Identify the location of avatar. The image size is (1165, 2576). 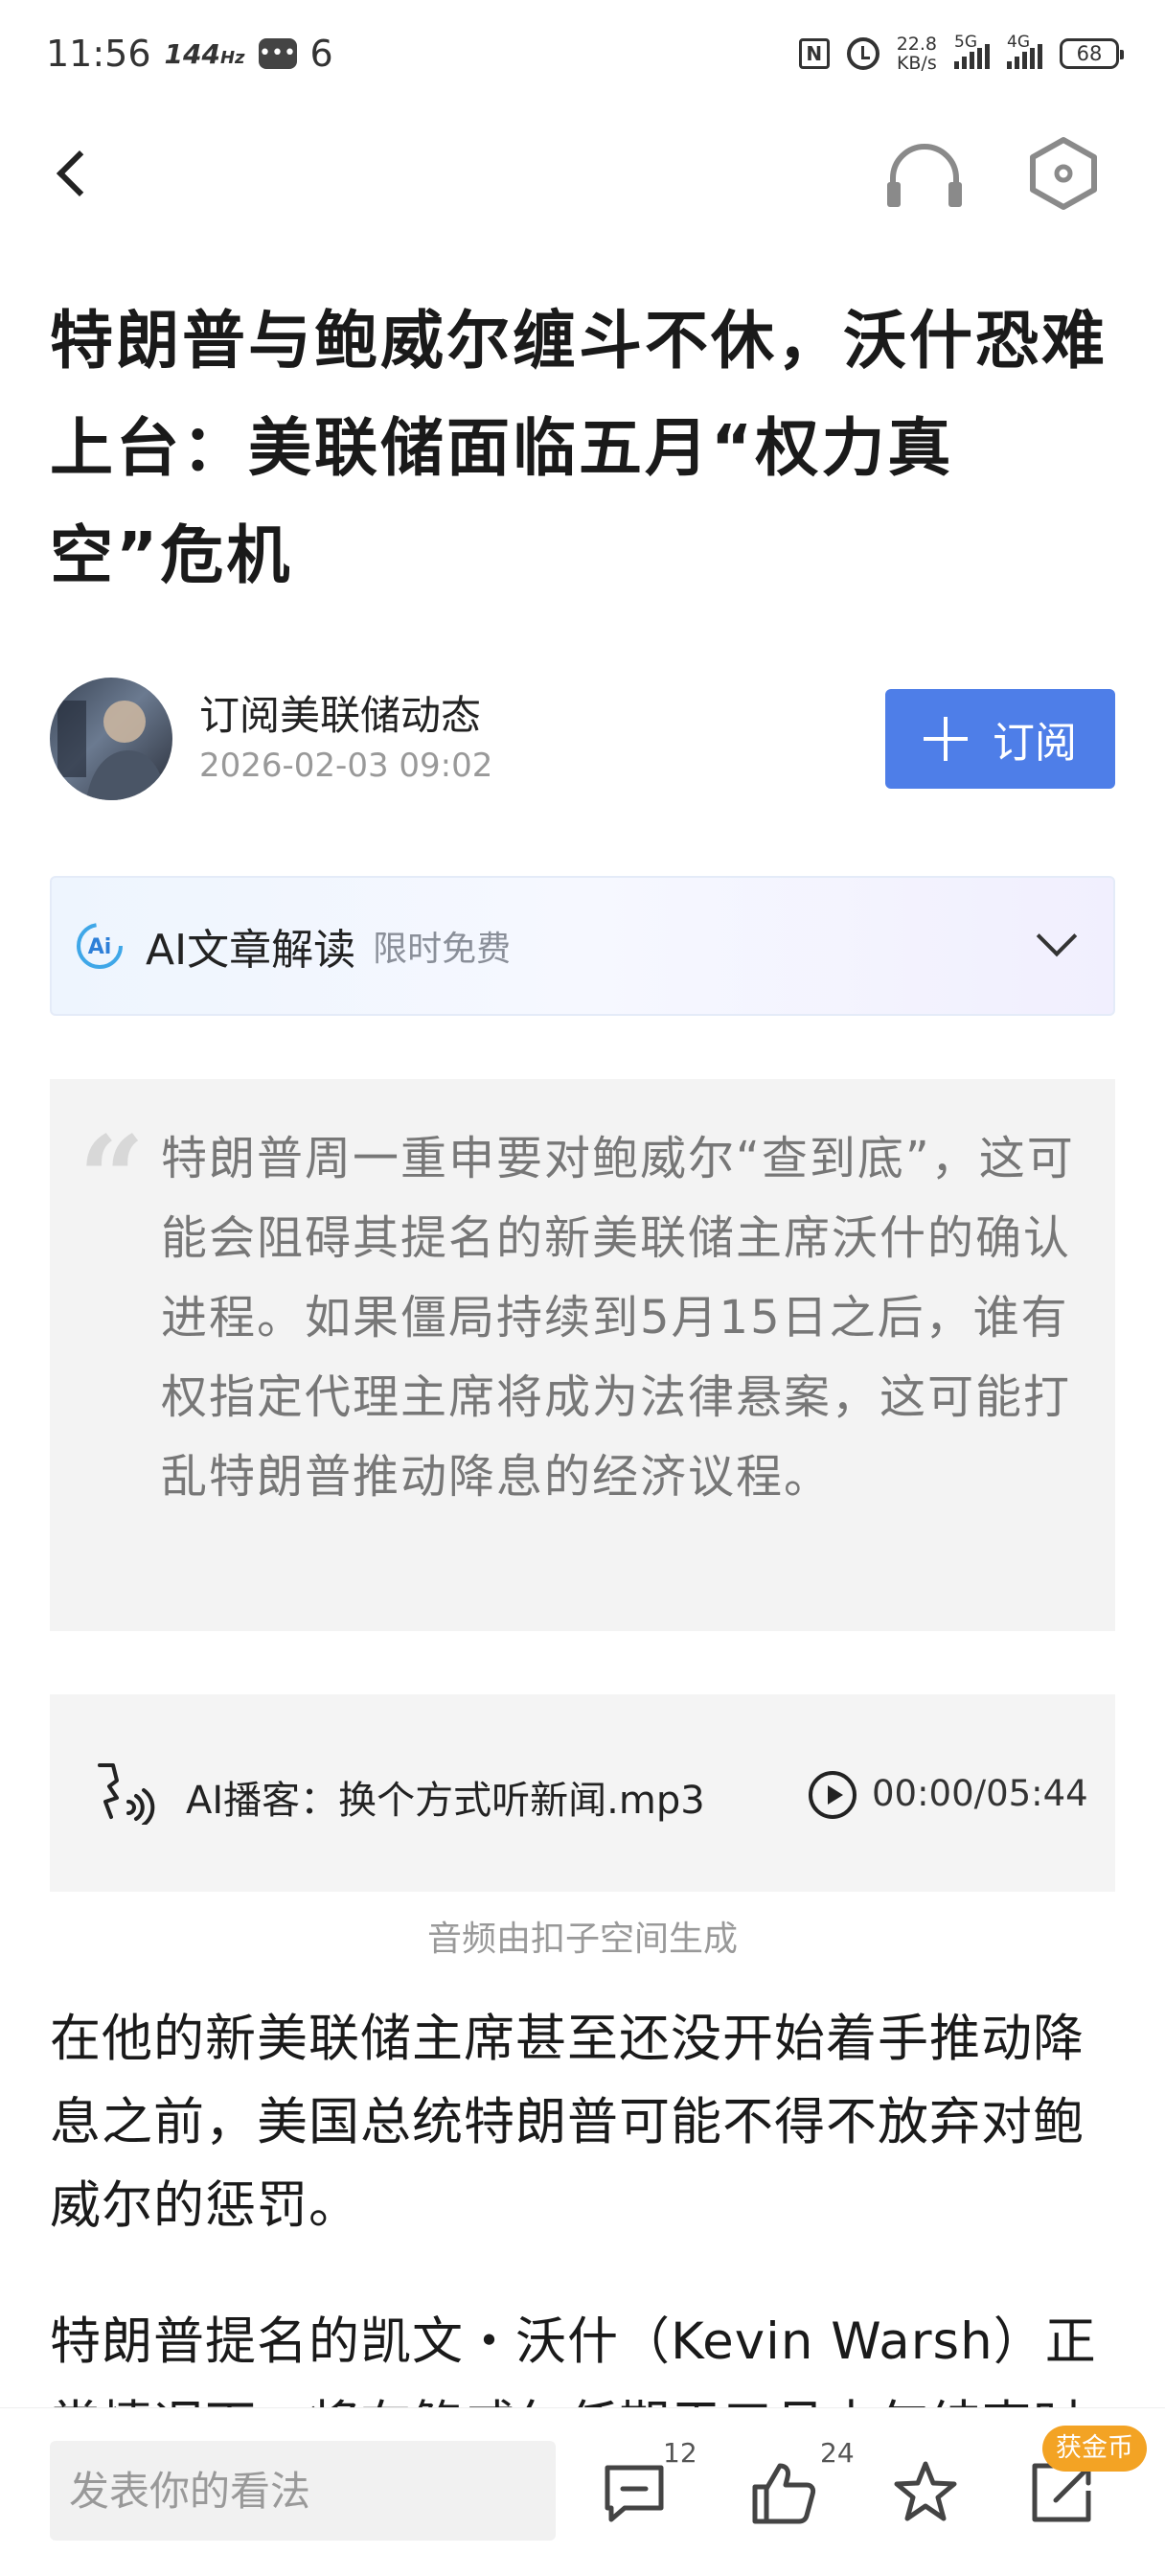
(111, 739).